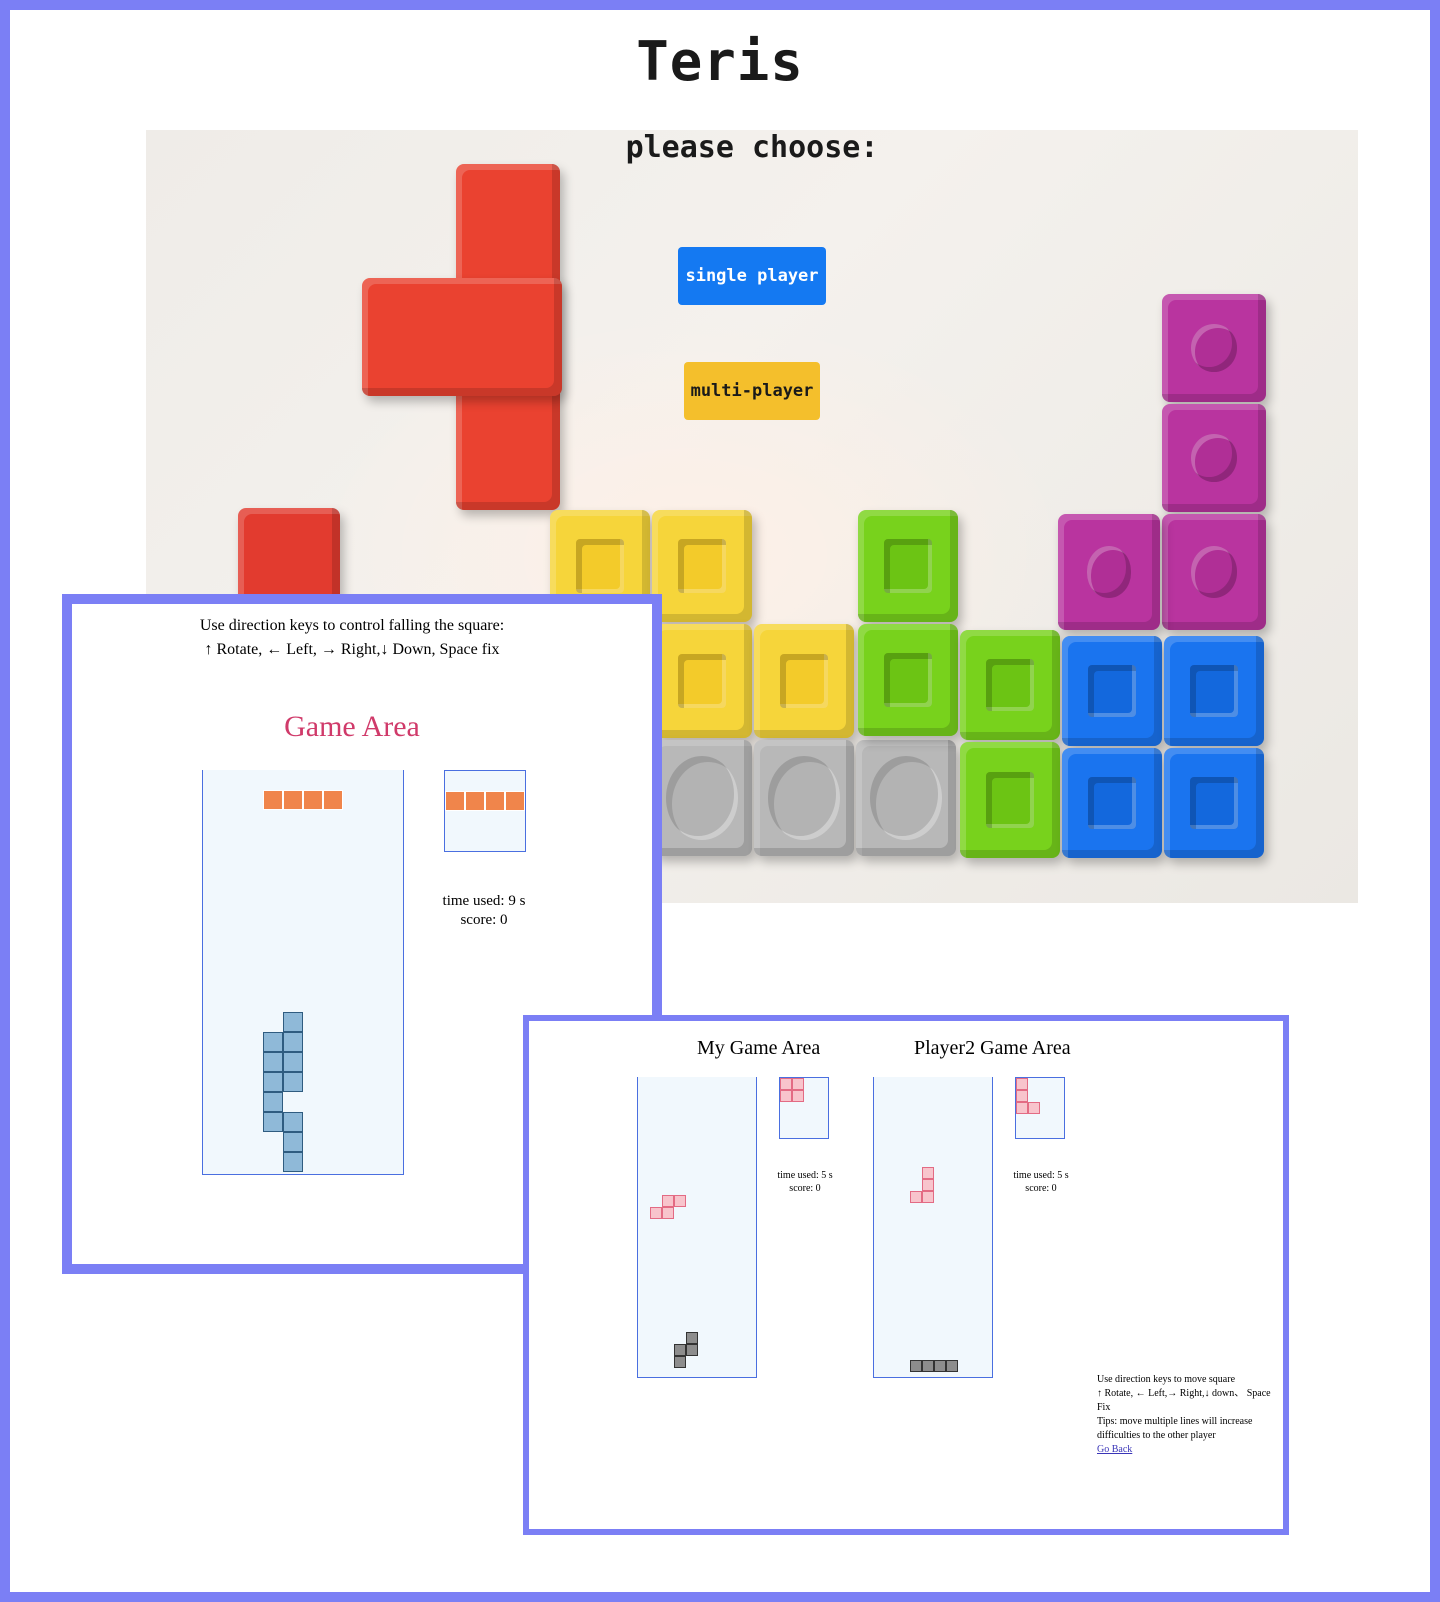 The image size is (1440, 1602). I want to click on my-time-used: time used: 5 s, so click(805, 1175).